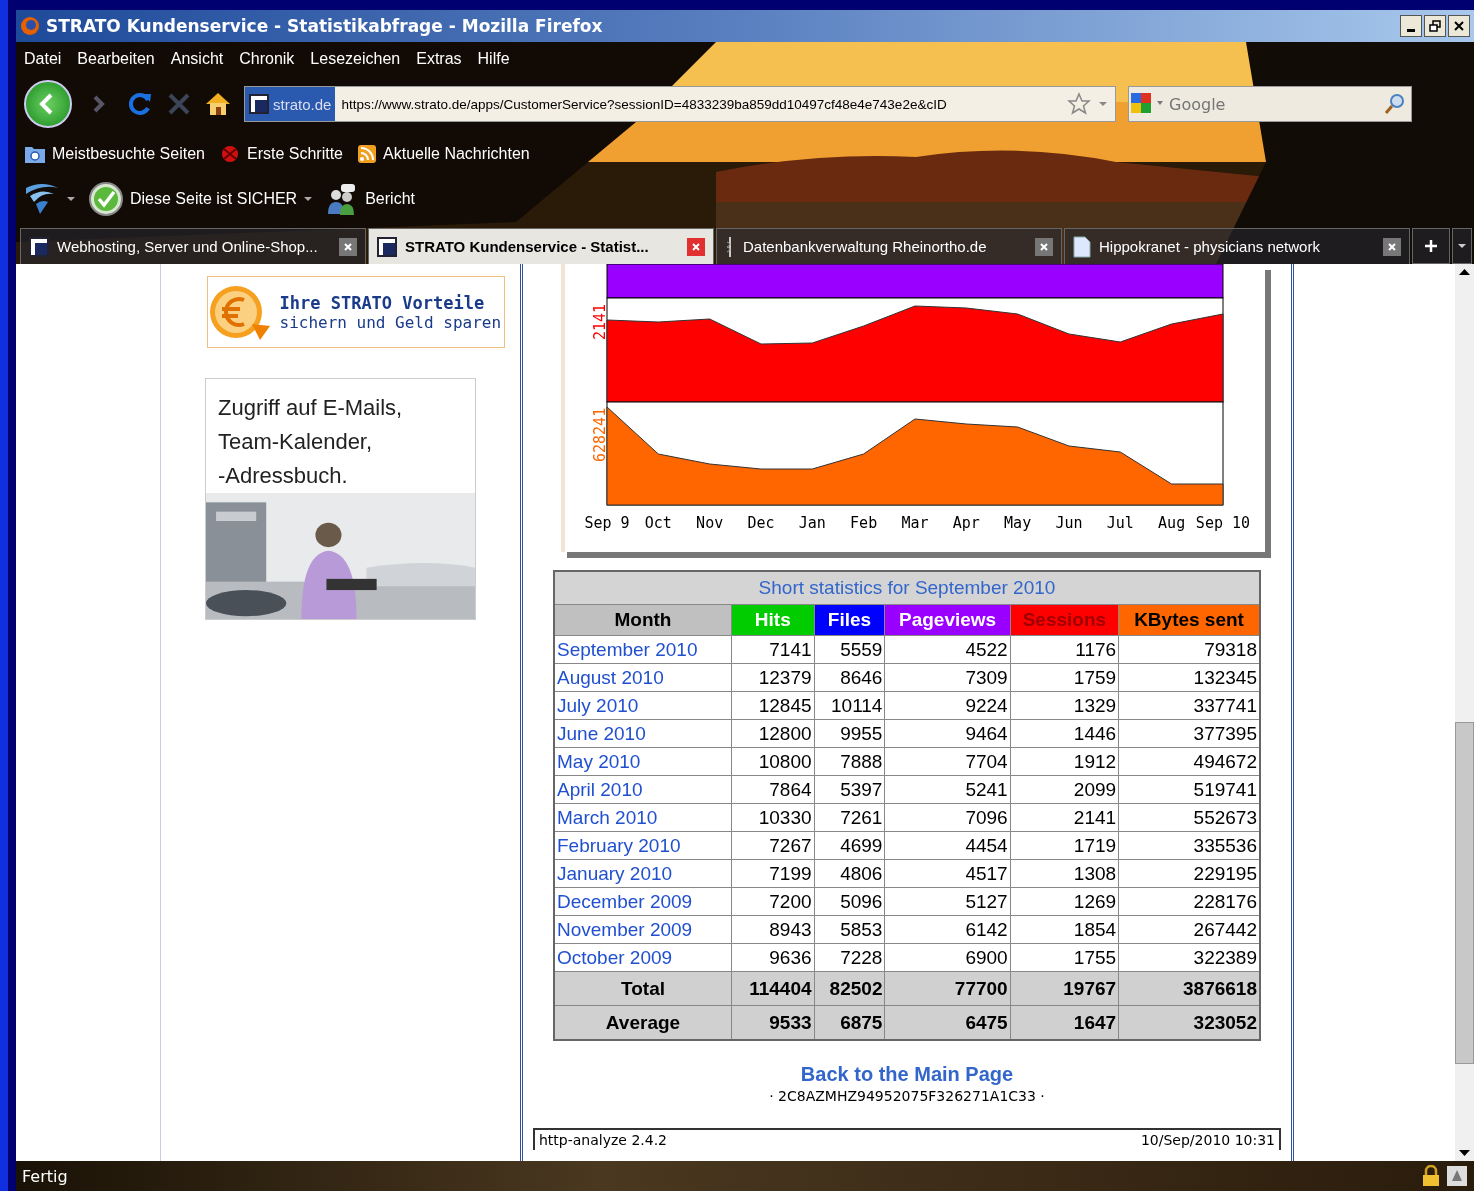  What do you see at coordinates (1079, 104) in the screenshot?
I see `star-icon` at bounding box center [1079, 104].